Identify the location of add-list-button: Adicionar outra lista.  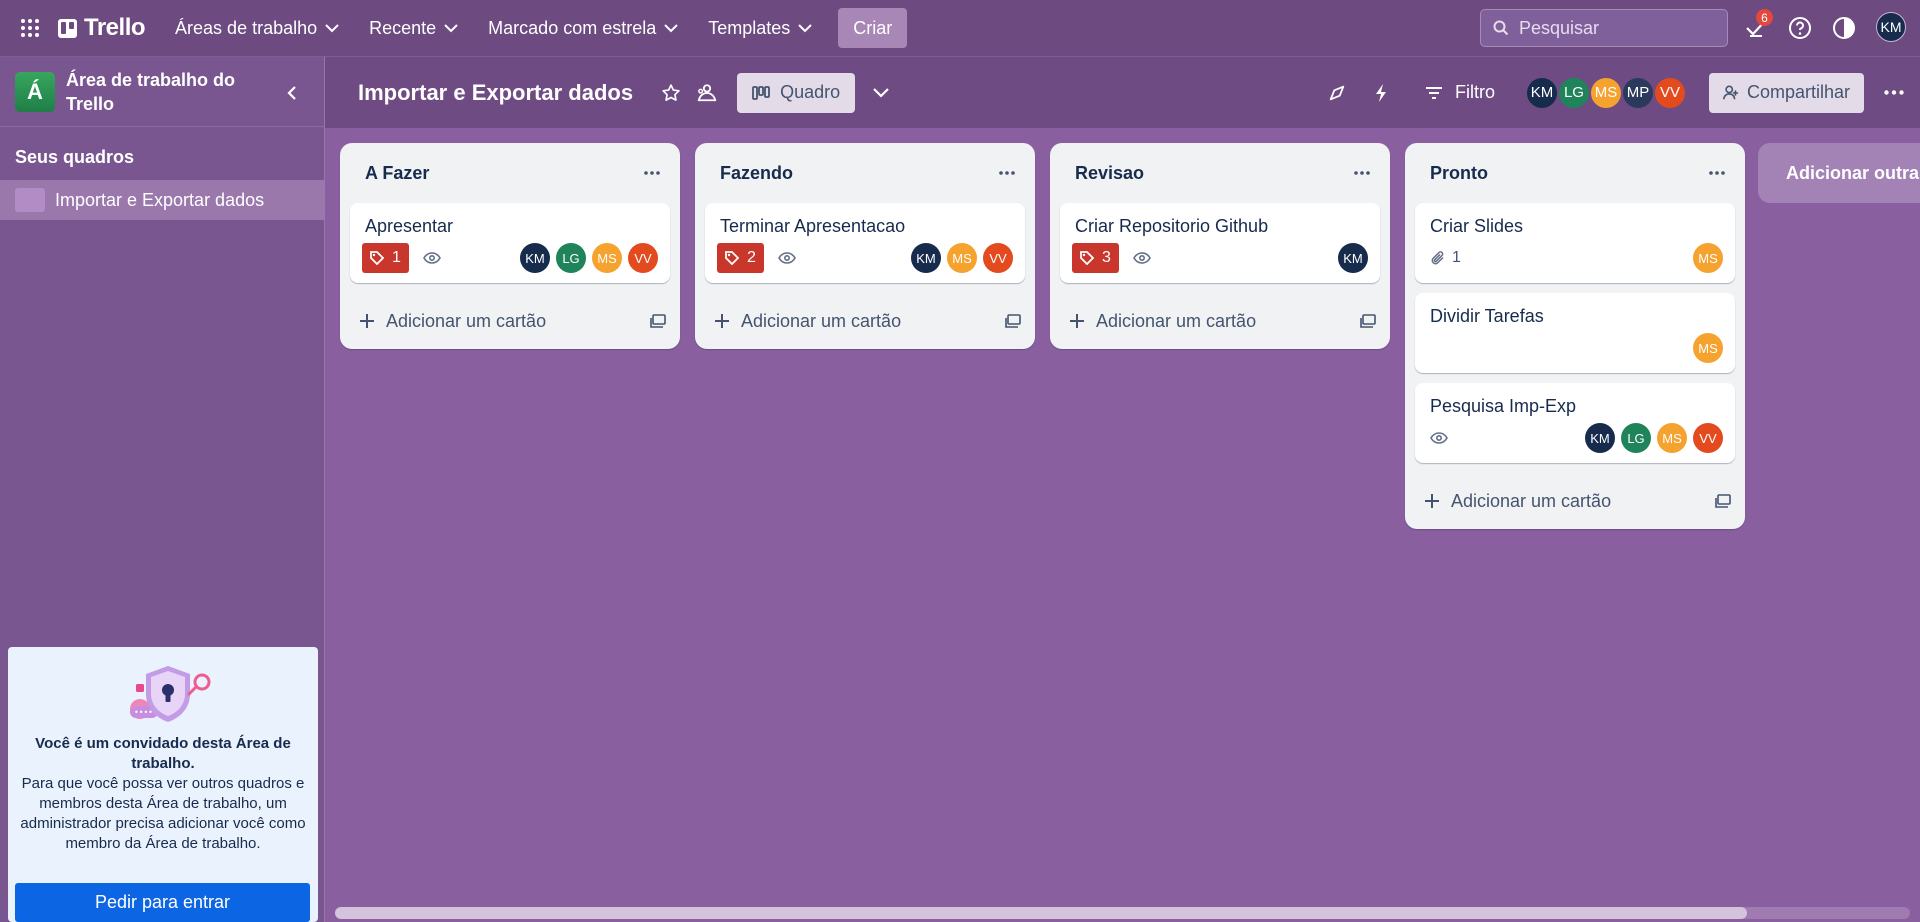
(1839, 173).